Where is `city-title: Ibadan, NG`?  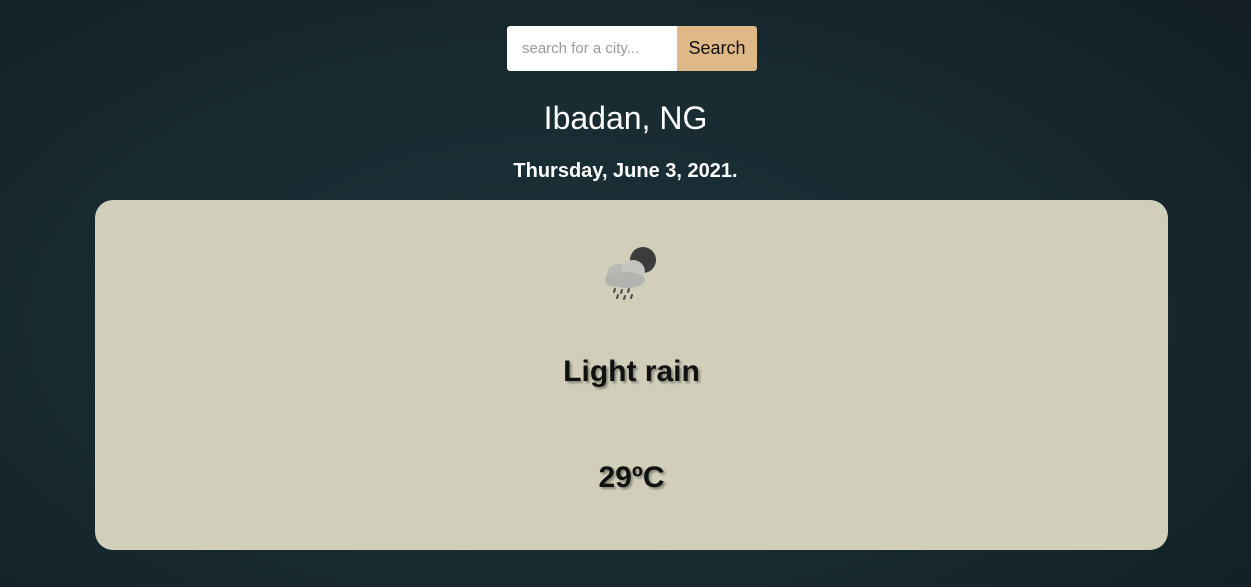
city-title: Ibadan, NG is located at coordinates (625, 118).